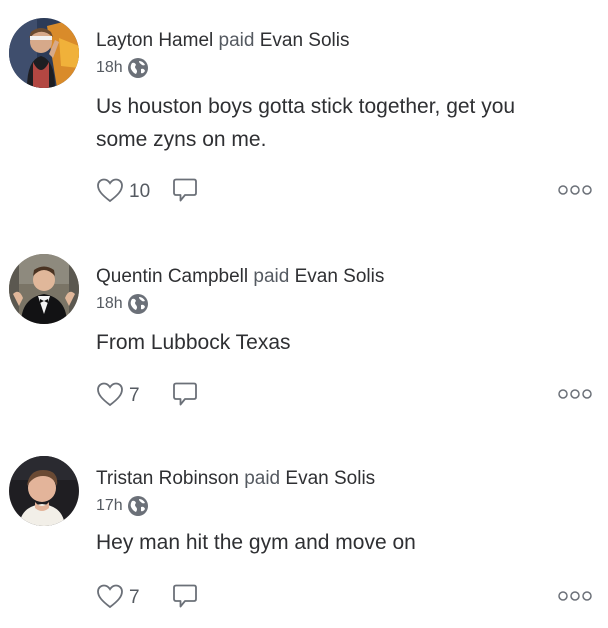 This screenshot has height=628, width=608. What do you see at coordinates (256, 542) in the screenshot?
I see `note-line: Hey man hit the gym and move on` at bounding box center [256, 542].